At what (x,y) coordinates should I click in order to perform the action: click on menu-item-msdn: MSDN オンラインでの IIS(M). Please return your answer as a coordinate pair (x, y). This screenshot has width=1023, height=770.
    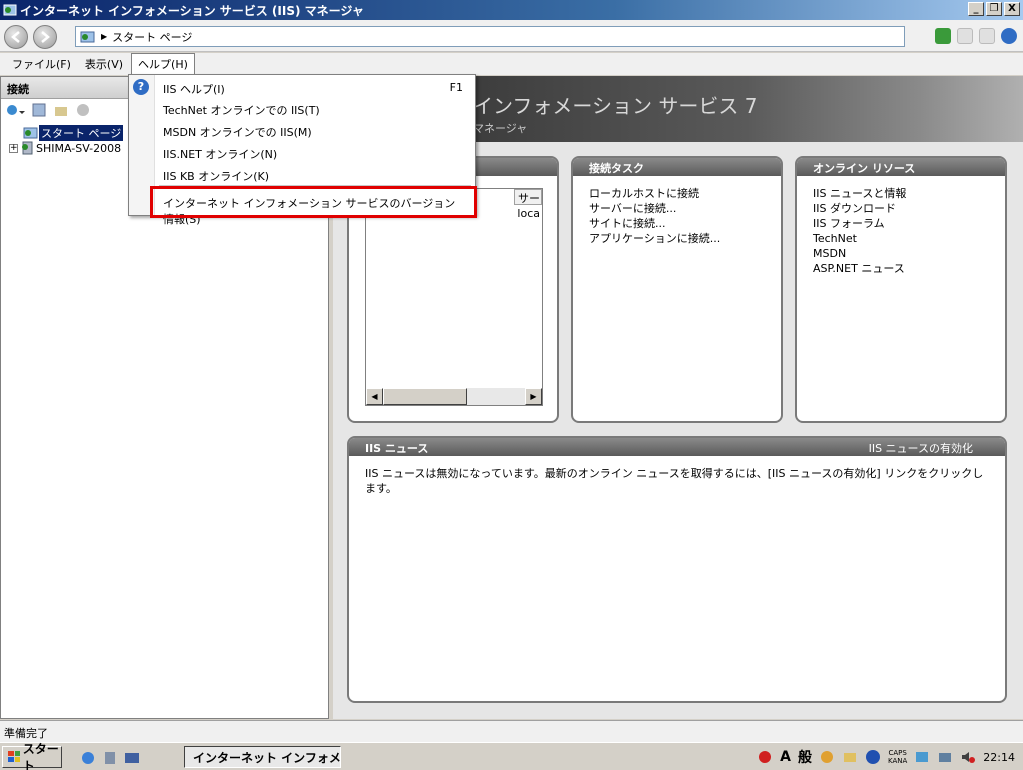
    Looking at the image, I should click on (313, 132).